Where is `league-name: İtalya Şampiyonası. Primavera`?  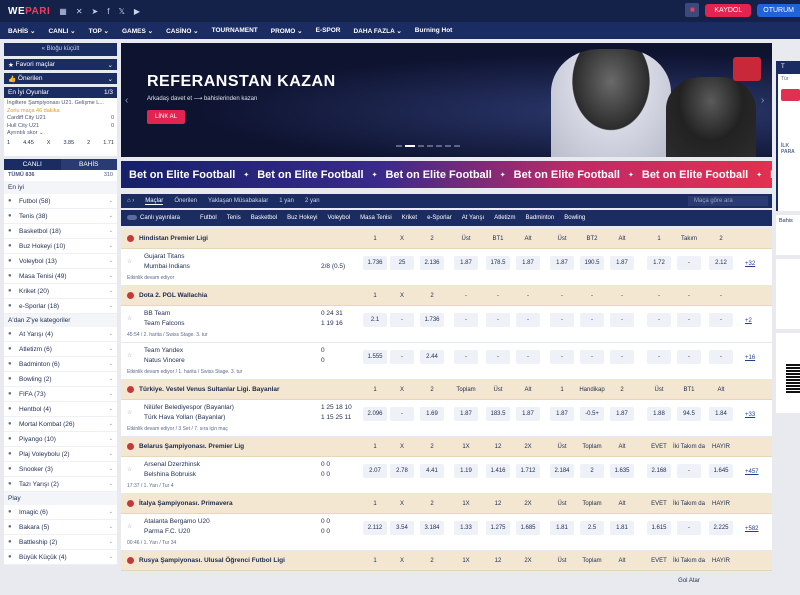
league-name: İtalya Şampiyonası. Primavera is located at coordinates (186, 504).